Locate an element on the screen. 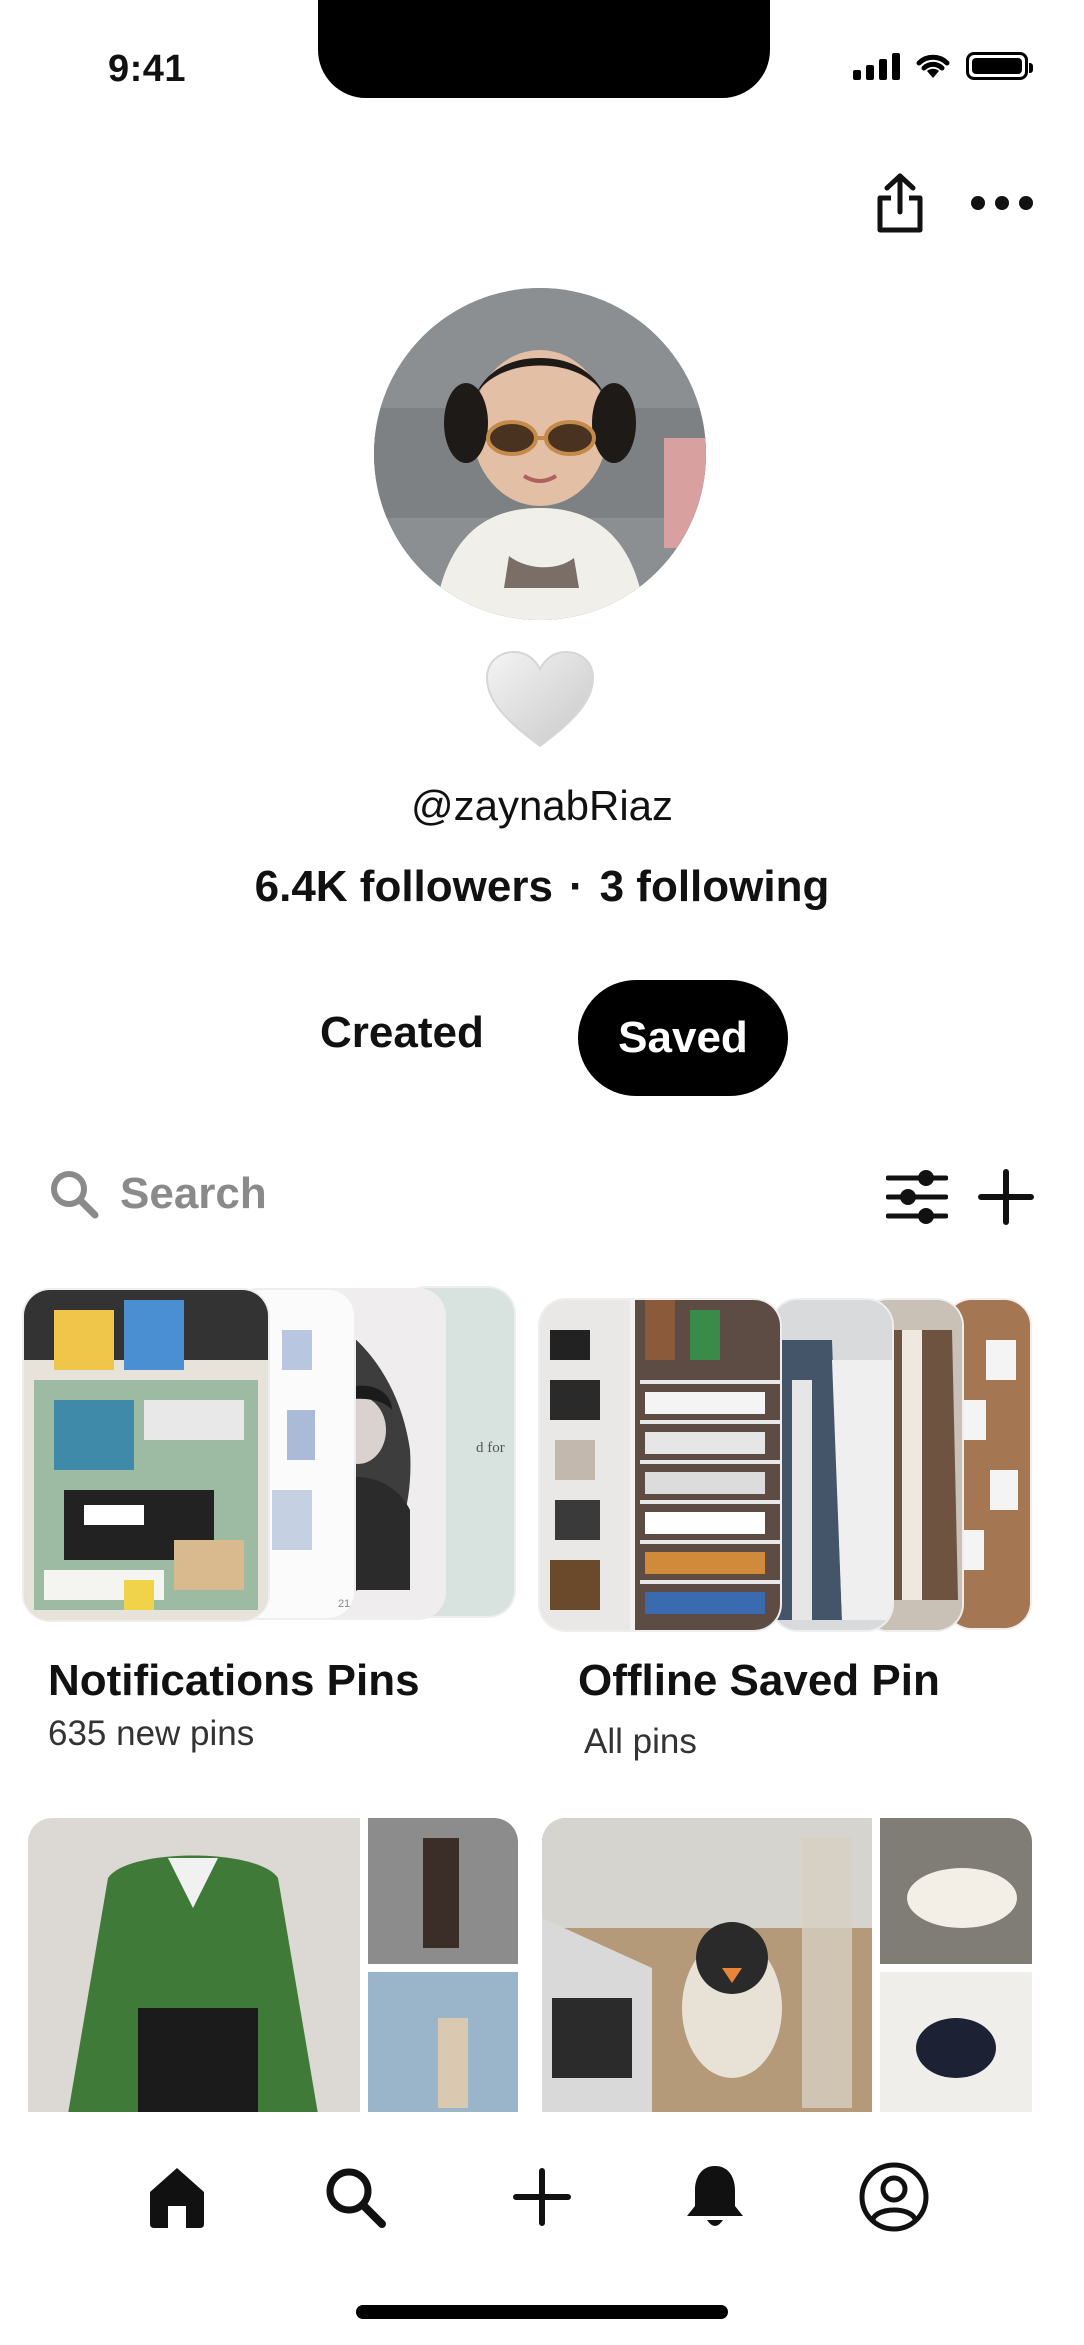 The image size is (1084, 2345). battery-icon is located at coordinates (999, 66).